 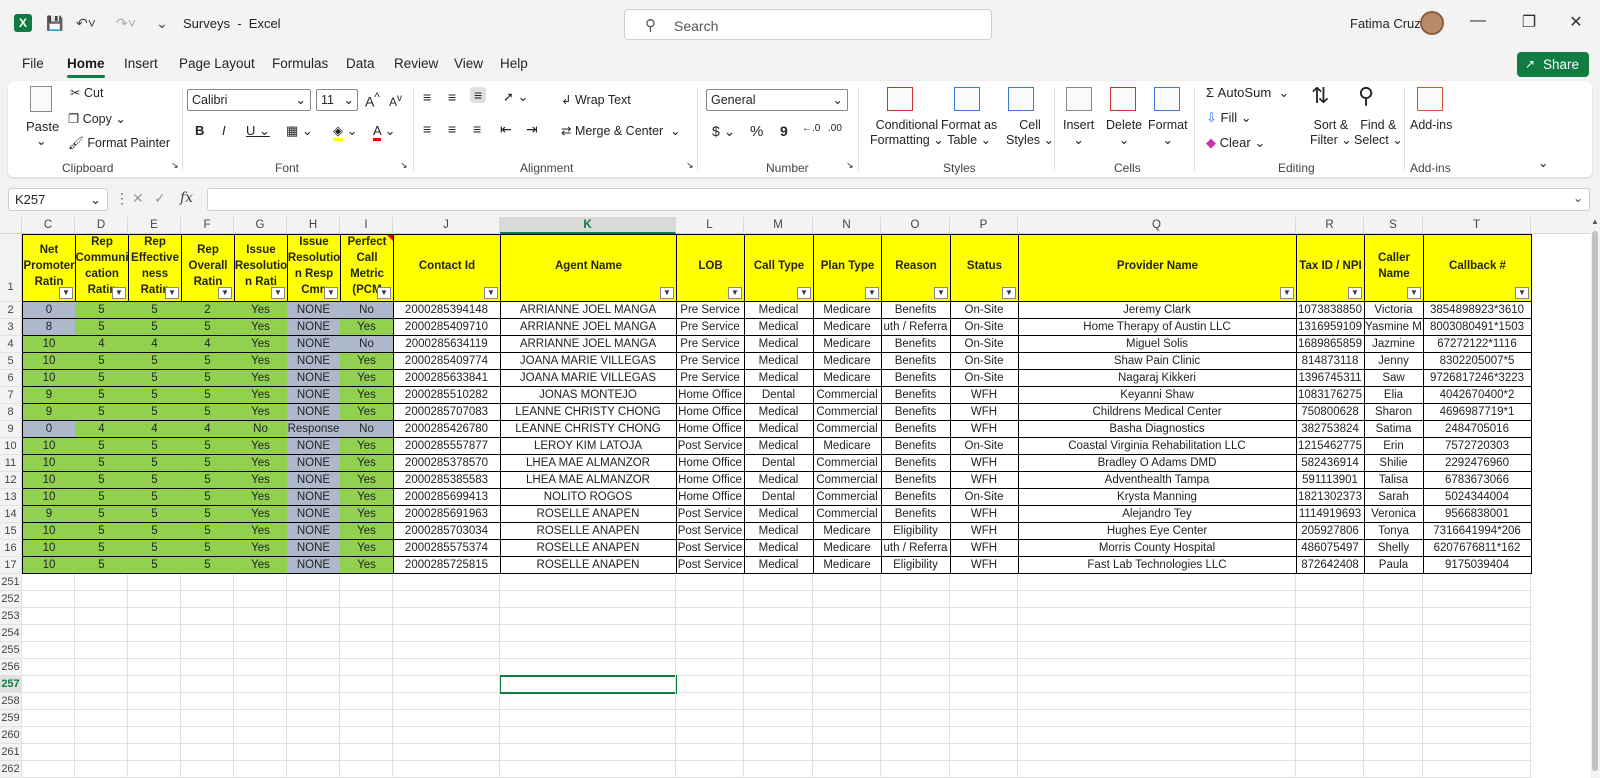 What do you see at coordinates (1576, 22) in the screenshot?
I see `close-icon: ✕` at bounding box center [1576, 22].